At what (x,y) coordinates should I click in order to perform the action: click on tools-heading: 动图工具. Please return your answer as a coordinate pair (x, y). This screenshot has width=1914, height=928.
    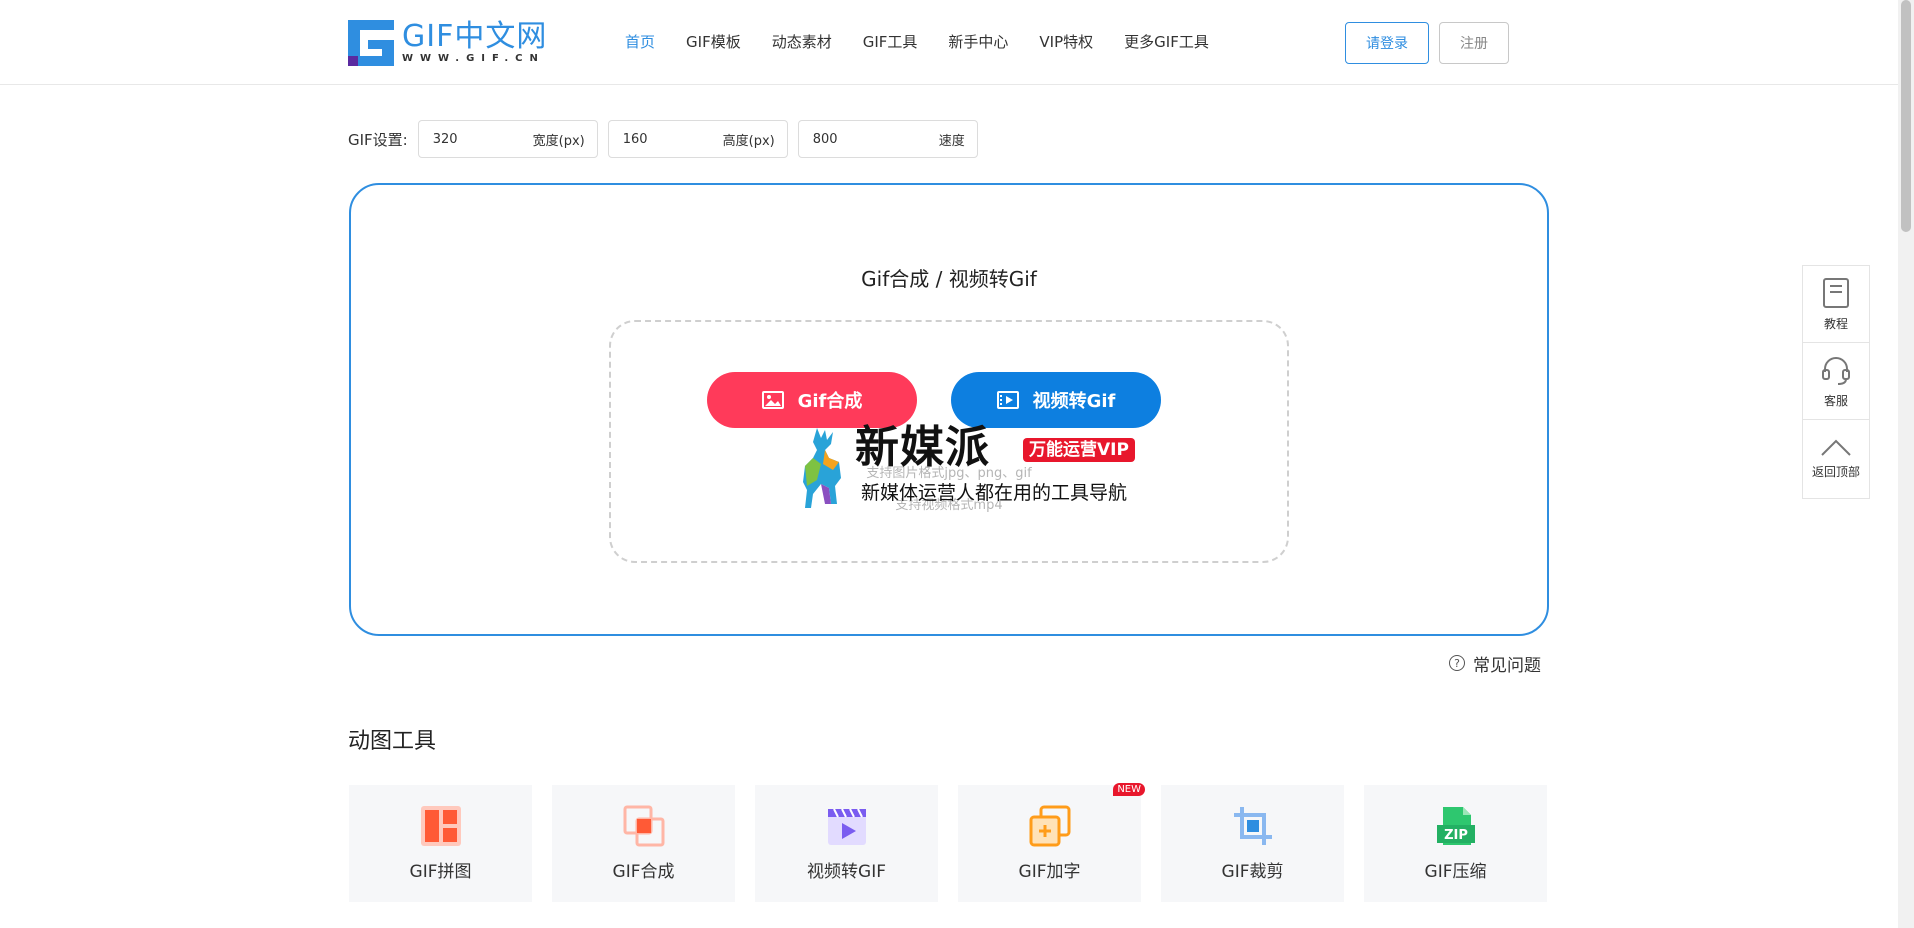
    Looking at the image, I should click on (392, 741).